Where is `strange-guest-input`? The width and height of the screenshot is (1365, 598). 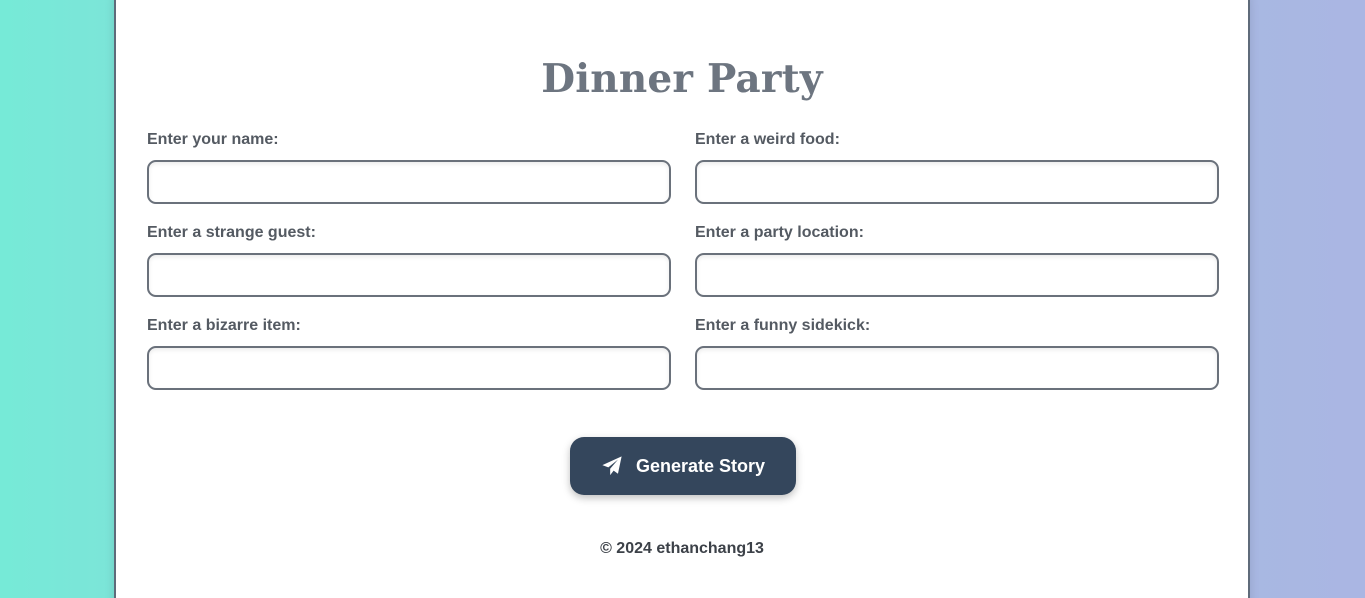
strange-guest-input is located at coordinates (409, 275).